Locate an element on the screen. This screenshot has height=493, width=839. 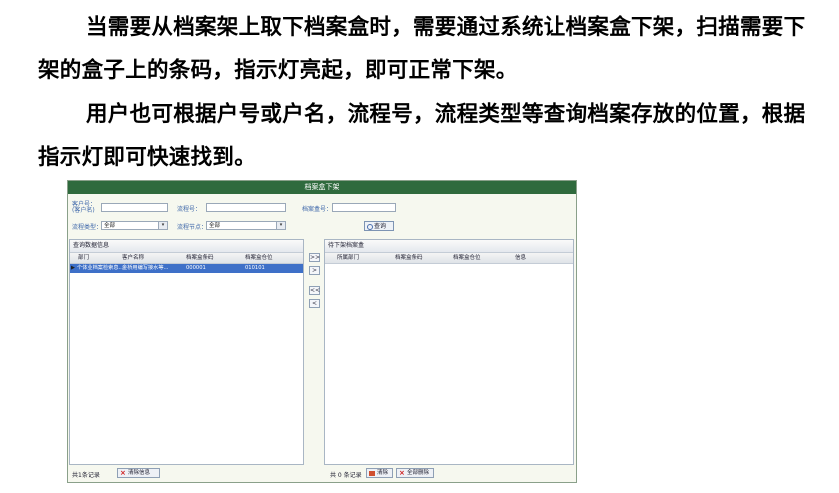
move-all-right-button: >> is located at coordinates (314, 257).